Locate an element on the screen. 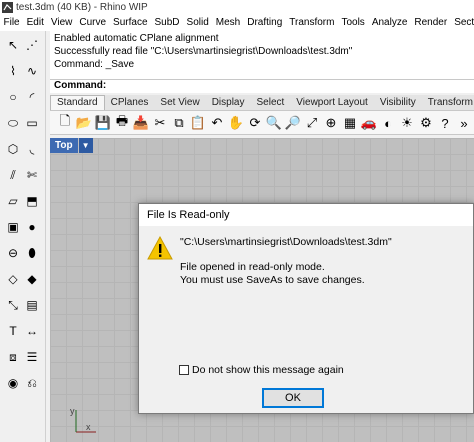 The height and width of the screenshot is (442, 474). viewport-name-tab: Top is located at coordinates (64, 145).